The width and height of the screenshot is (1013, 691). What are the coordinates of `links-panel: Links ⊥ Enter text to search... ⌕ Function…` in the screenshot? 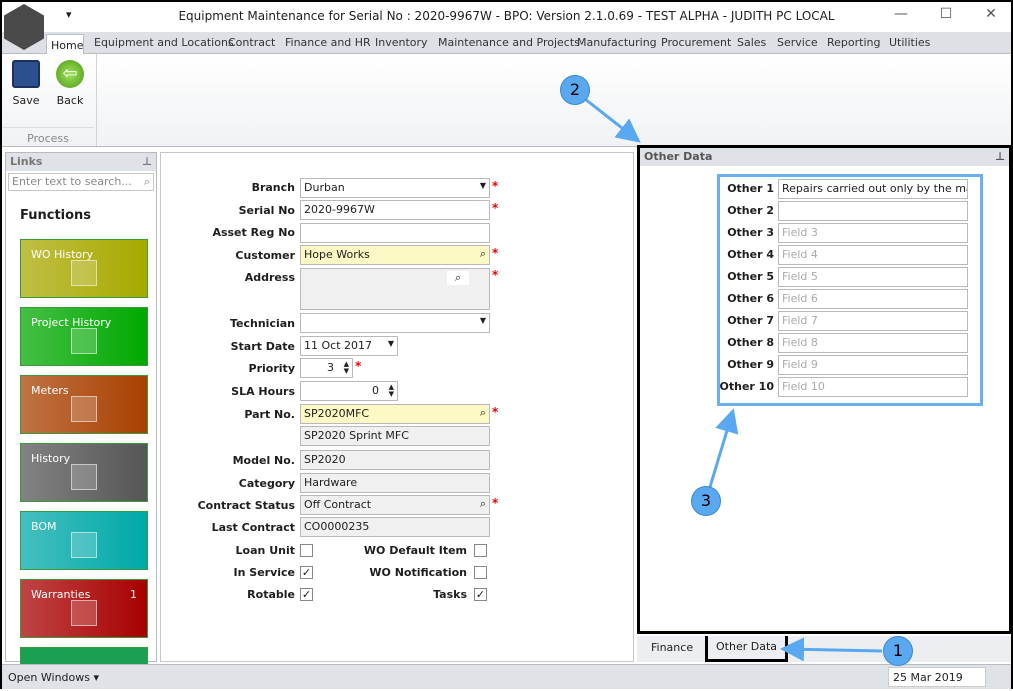 It's located at (81, 408).